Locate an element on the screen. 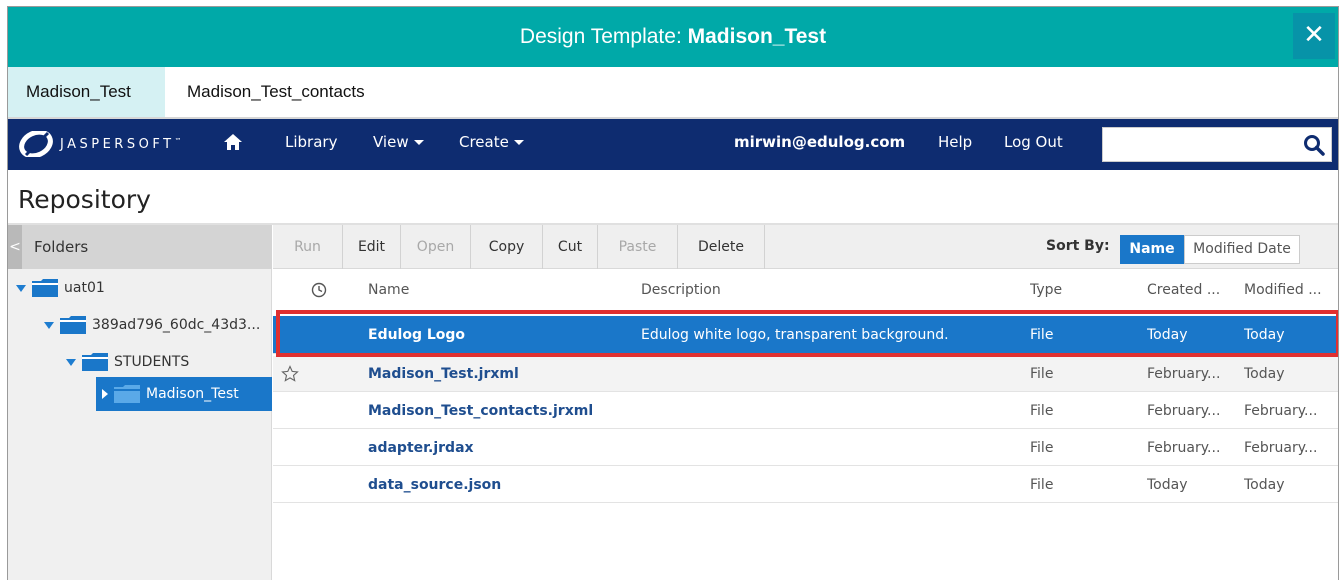 This screenshot has height=580, width=1344. folders-label: Folders is located at coordinates (61, 247).